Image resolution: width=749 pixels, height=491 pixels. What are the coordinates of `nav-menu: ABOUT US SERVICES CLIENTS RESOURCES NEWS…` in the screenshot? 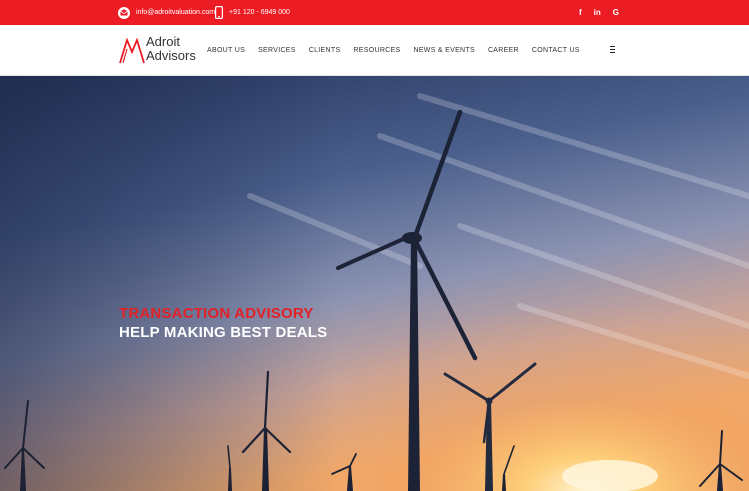 It's located at (400, 50).